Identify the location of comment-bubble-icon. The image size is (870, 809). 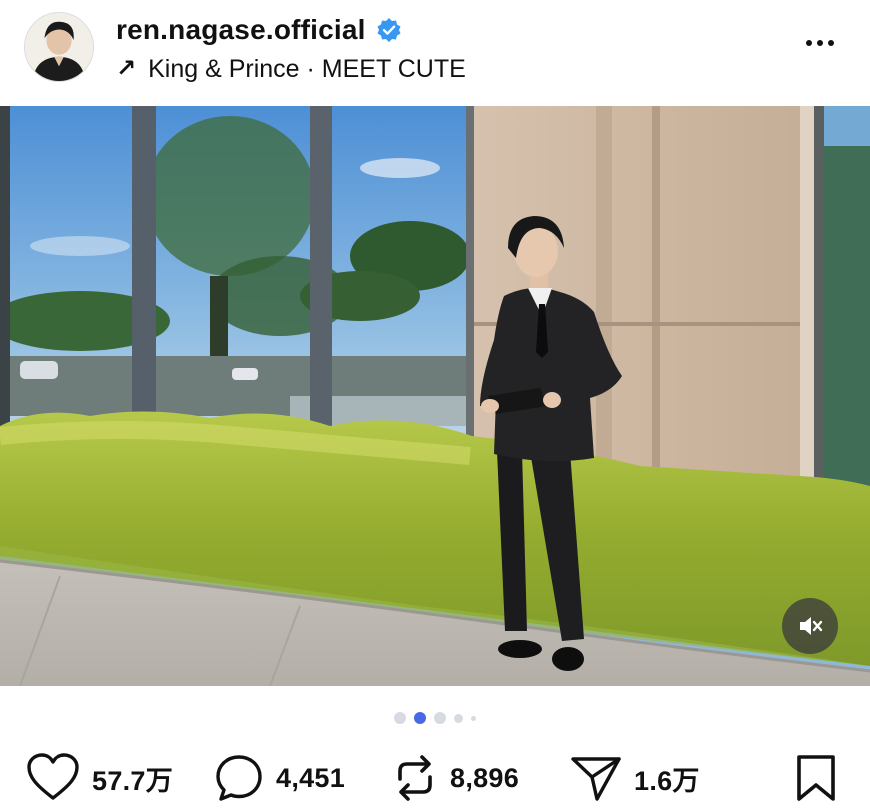
(239, 778).